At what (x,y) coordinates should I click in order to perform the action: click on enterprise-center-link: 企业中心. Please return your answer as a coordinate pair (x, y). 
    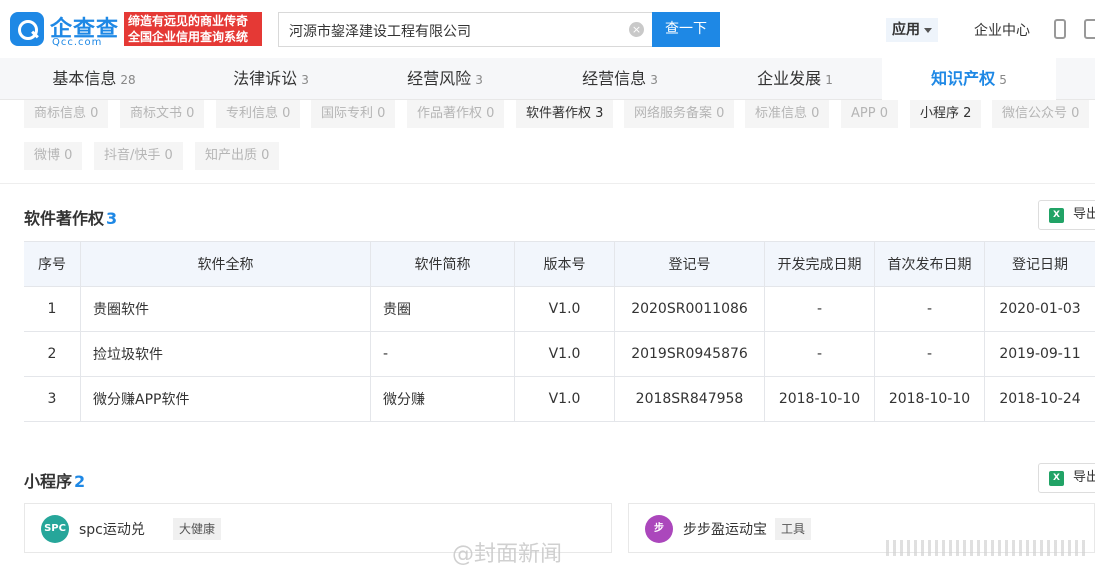
    Looking at the image, I should click on (1002, 30).